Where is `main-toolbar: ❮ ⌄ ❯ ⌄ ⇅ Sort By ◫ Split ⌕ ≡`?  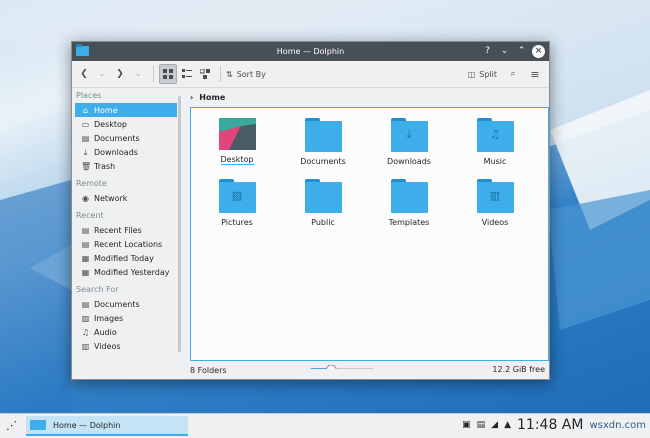
main-toolbar: ❮ ⌄ ❯ ⌄ ⇅ Sort By ◫ Split ⌕ ≡ is located at coordinates (310, 74).